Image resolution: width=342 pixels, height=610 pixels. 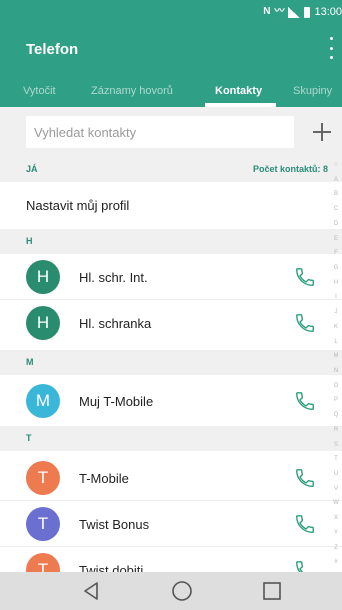 What do you see at coordinates (115, 323) in the screenshot?
I see `contact-name: Hl. schranka` at bounding box center [115, 323].